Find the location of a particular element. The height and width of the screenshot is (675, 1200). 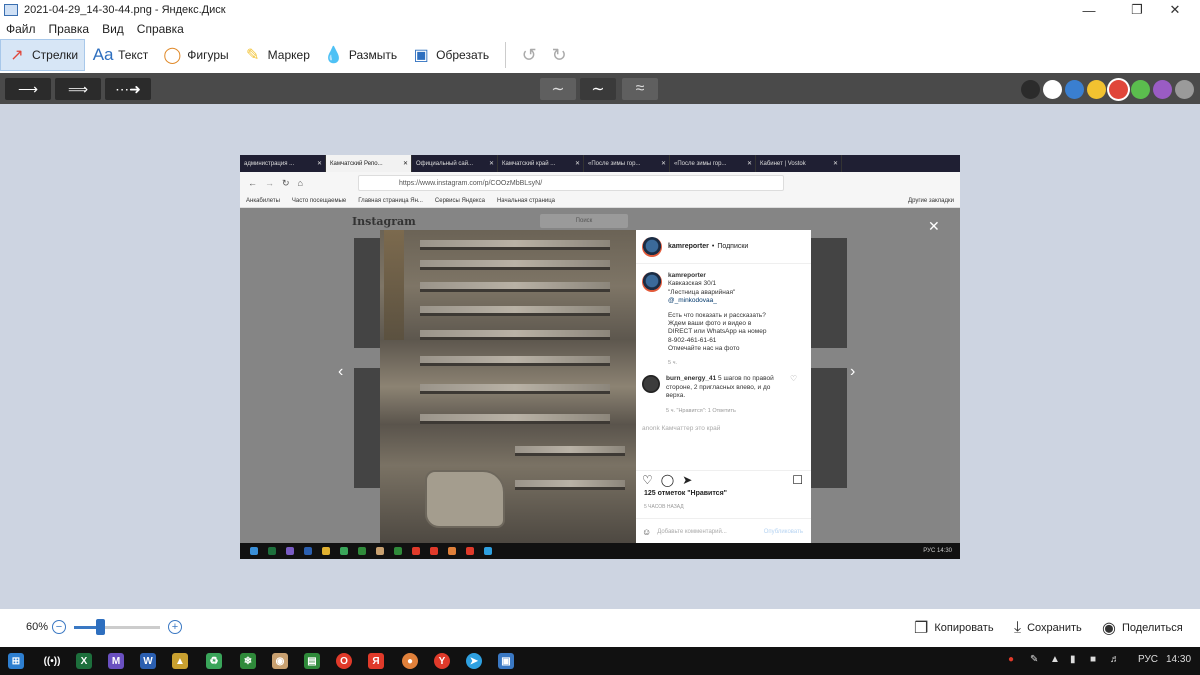

likes-count: 125 отметок "Нравится" is located at coordinates (685, 493).